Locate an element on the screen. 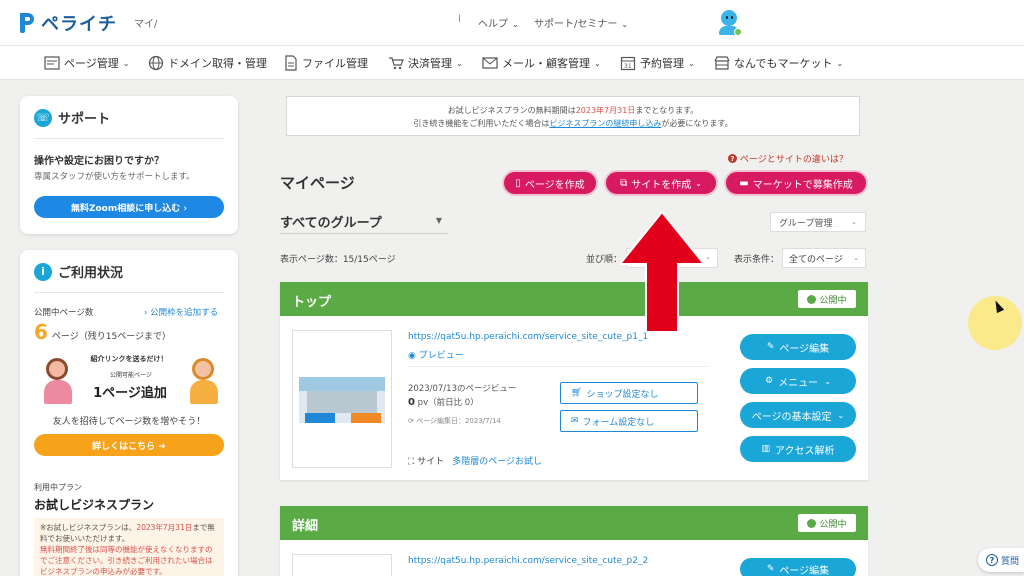 The height and width of the screenshot is (576, 1024). site-info: ⛶ サイト 多階層のページお試し is located at coordinates (475, 460).